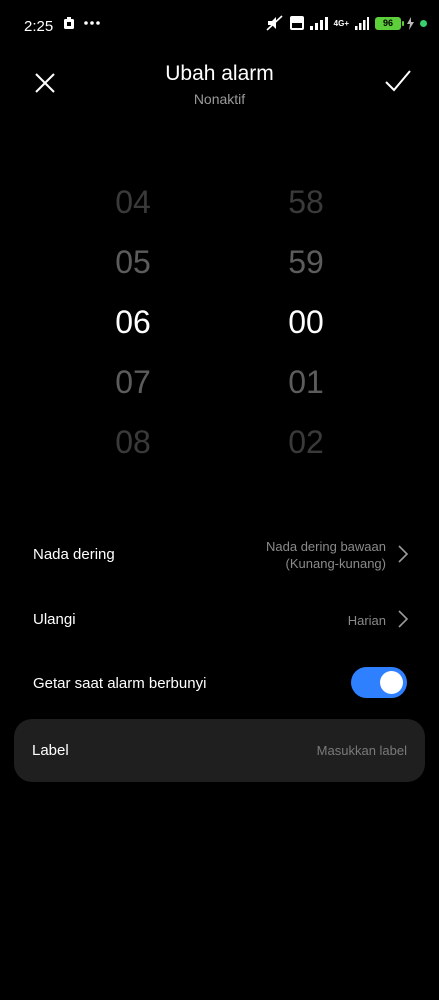 The width and height of the screenshot is (439, 1000). What do you see at coordinates (274, 23) in the screenshot?
I see `mute-icon` at bounding box center [274, 23].